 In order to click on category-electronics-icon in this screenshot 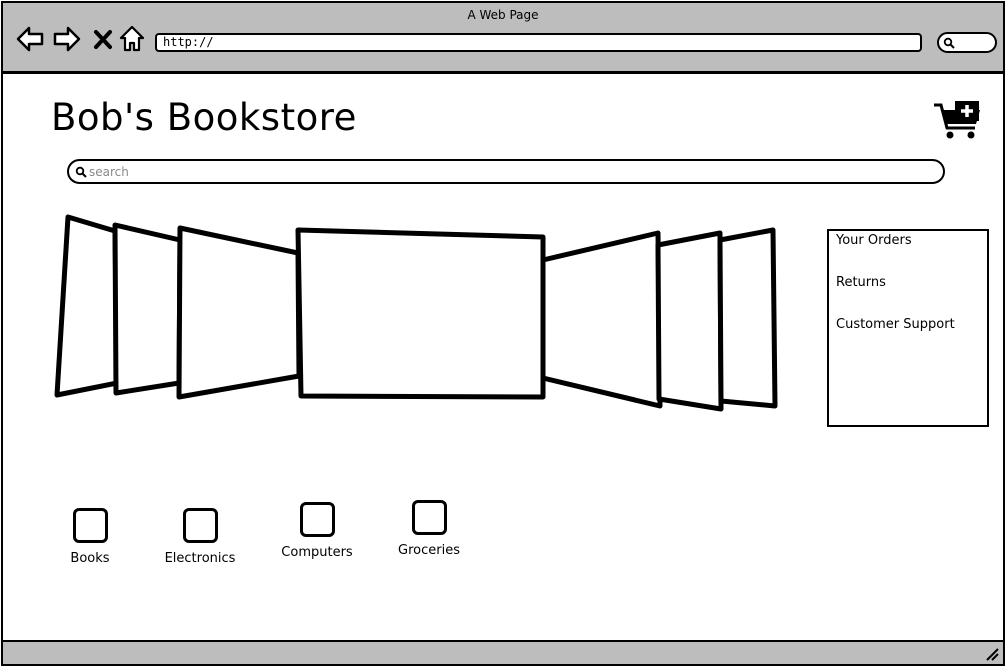, I will do `click(200, 525)`.